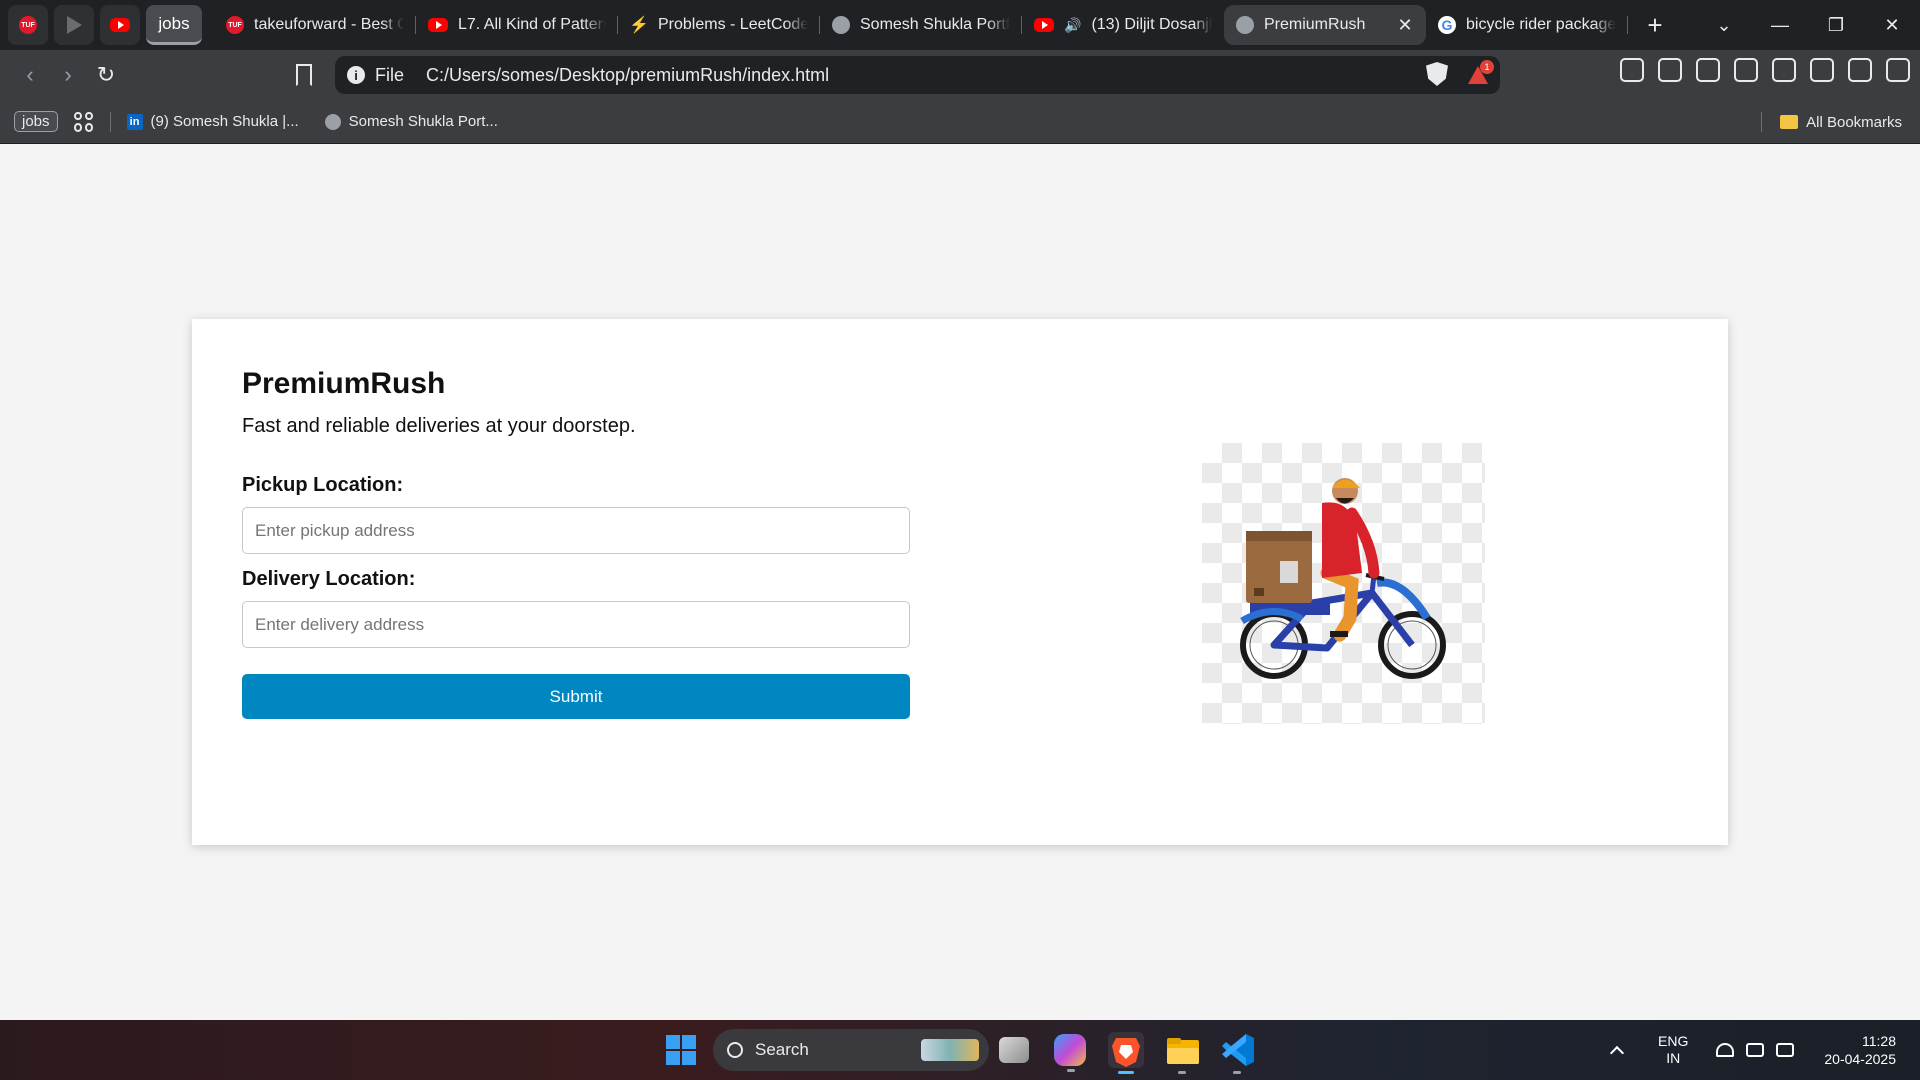 The image size is (1920, 1080). I want to click on brave-shields-icon, so click(1437, 74).